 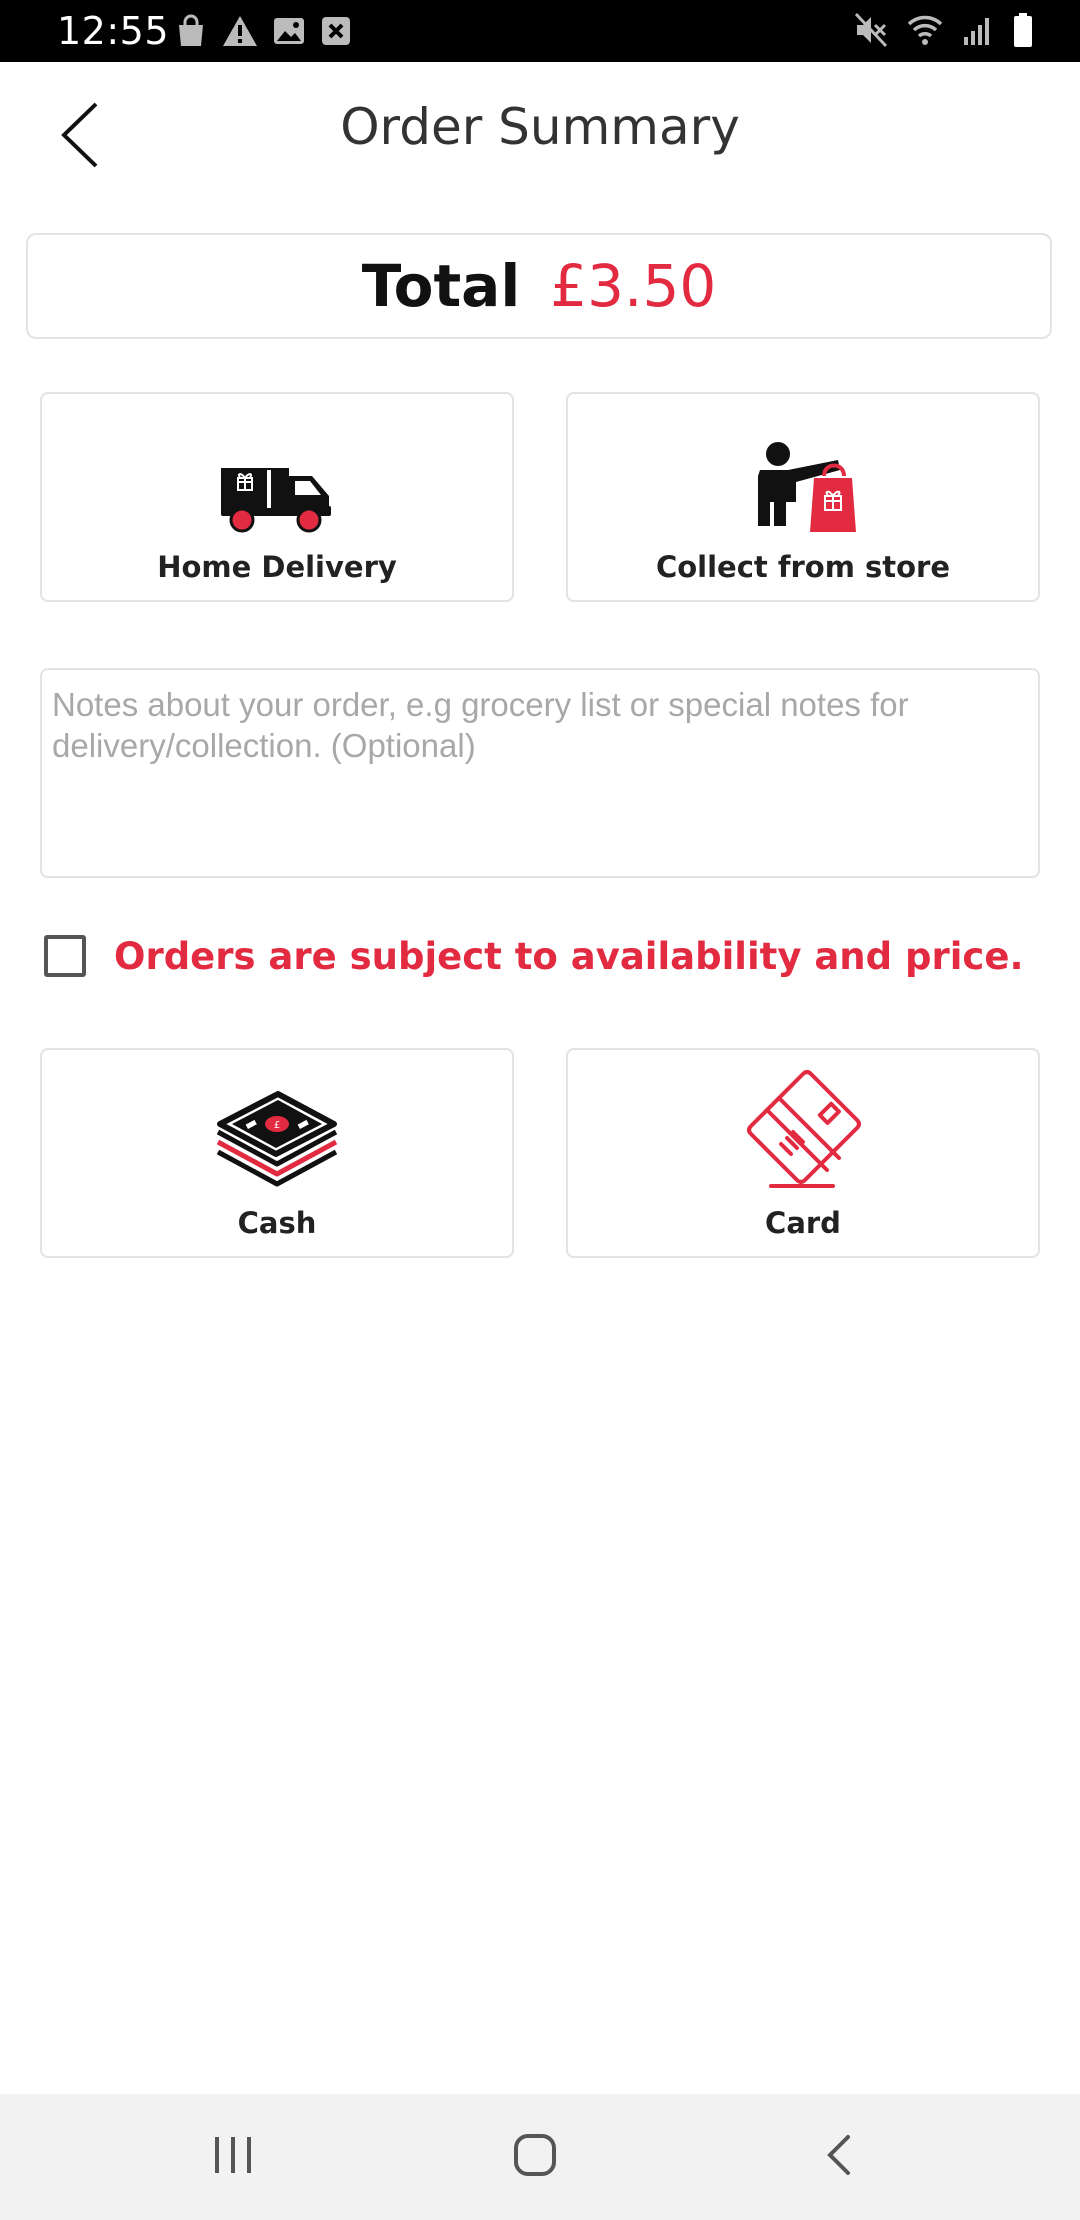 I want to click on status-notification-icons, so click(x=263, y=31).